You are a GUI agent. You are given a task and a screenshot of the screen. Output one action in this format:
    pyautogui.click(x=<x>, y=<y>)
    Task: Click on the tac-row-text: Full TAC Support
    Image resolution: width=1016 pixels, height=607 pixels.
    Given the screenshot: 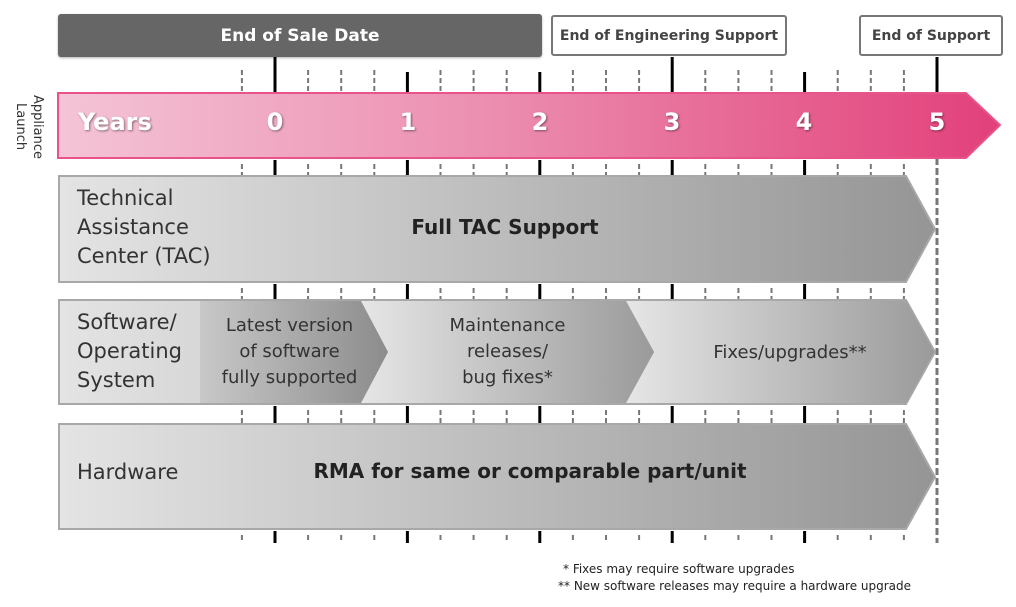 What is the action you would take?
    pyautogui.click(x=505, y=227)
    